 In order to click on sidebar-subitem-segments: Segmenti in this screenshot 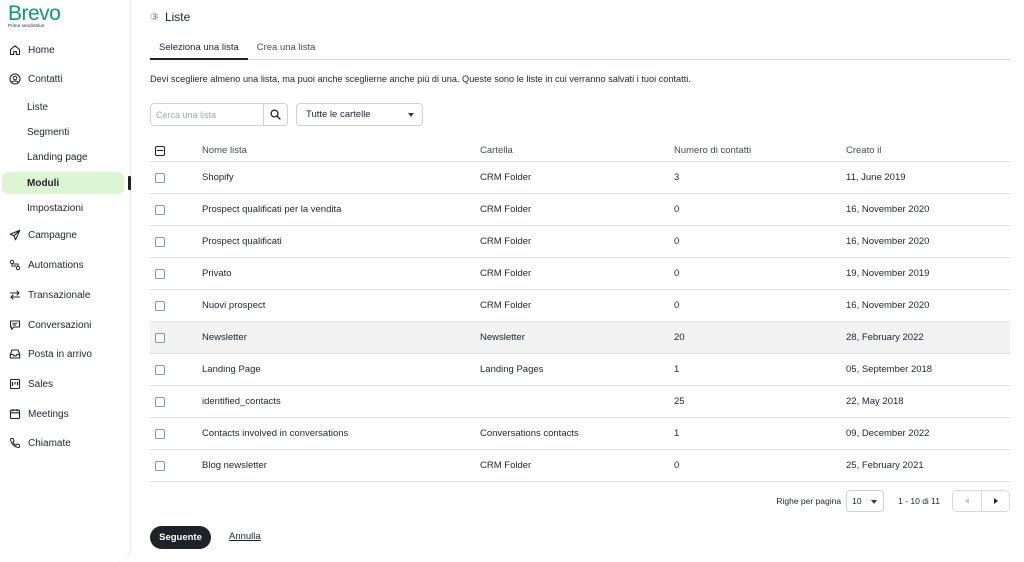, I will do `click(63, 132)`.